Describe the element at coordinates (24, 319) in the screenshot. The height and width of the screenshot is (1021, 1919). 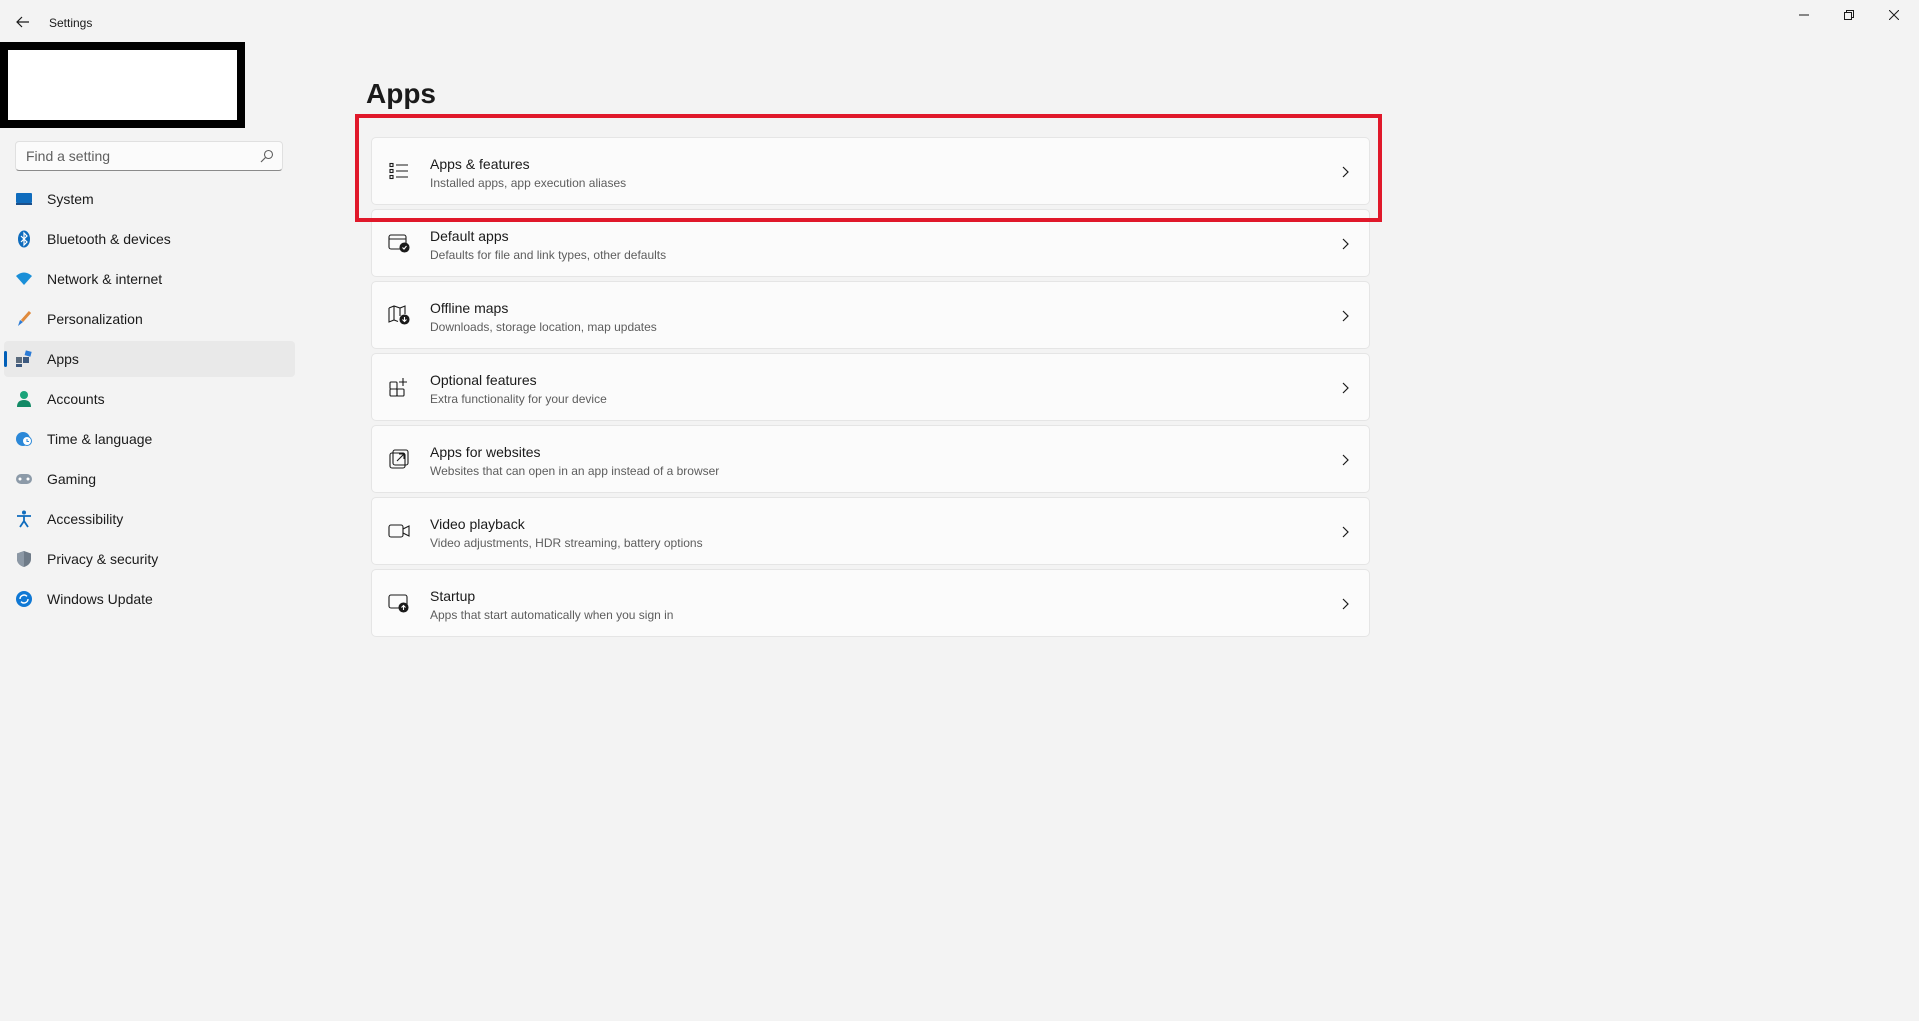
I see `brush-icon` at that location.